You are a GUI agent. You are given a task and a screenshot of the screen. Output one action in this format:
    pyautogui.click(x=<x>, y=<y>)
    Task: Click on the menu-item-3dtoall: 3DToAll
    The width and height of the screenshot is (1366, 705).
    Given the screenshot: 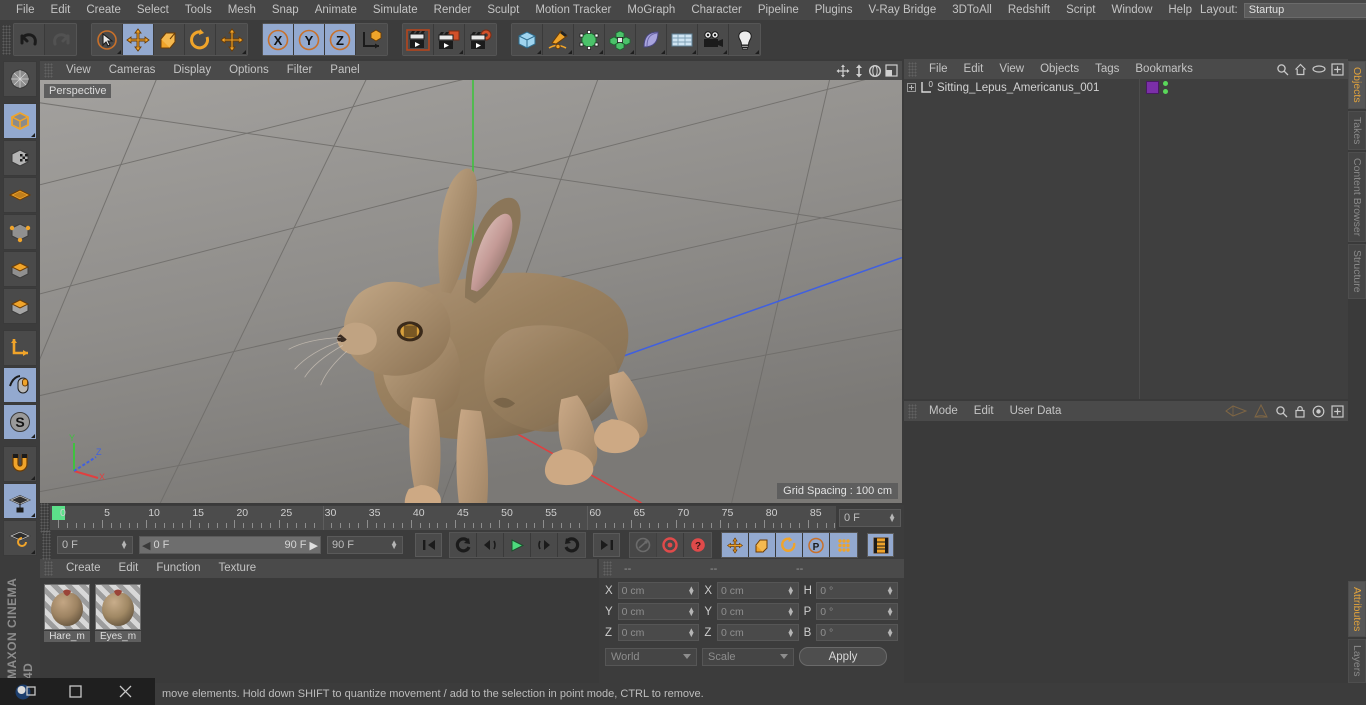 What is the action you would take?
    pyautogui.click(x=972, y=10)
    